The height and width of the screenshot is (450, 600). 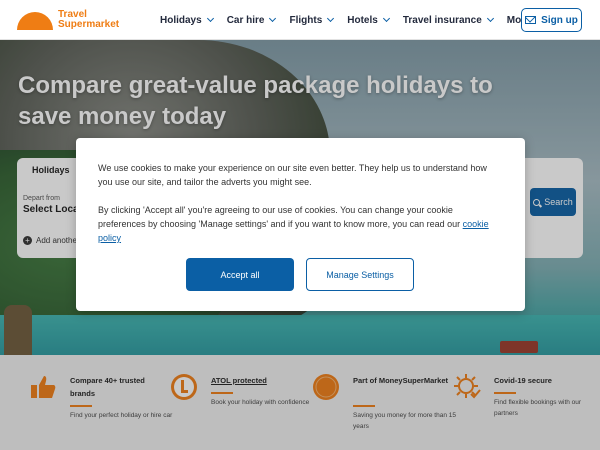 What do you see at coordinates (187, 20) in the screenshot?
I see `nav-holidays: Holidays` at bounding box center [187, 20].